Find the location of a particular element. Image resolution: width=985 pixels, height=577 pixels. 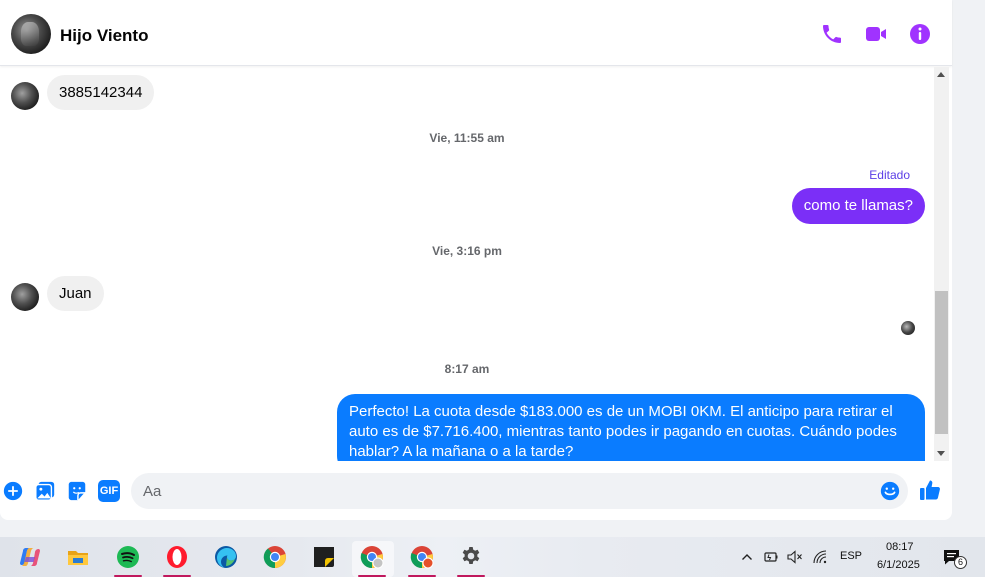

message-composer: GIF is located at coordinates (476, 491).